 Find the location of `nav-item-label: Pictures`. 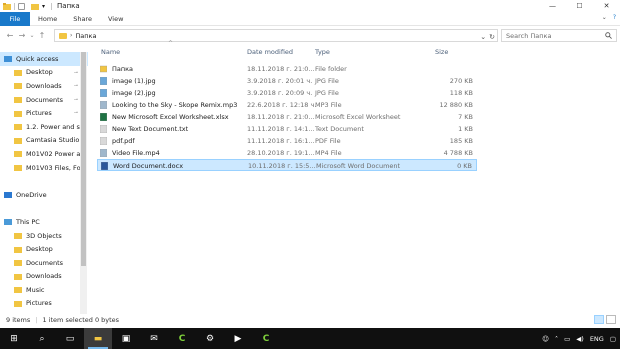

nav-item-label: Pictures is located at coordinates (39, 303).